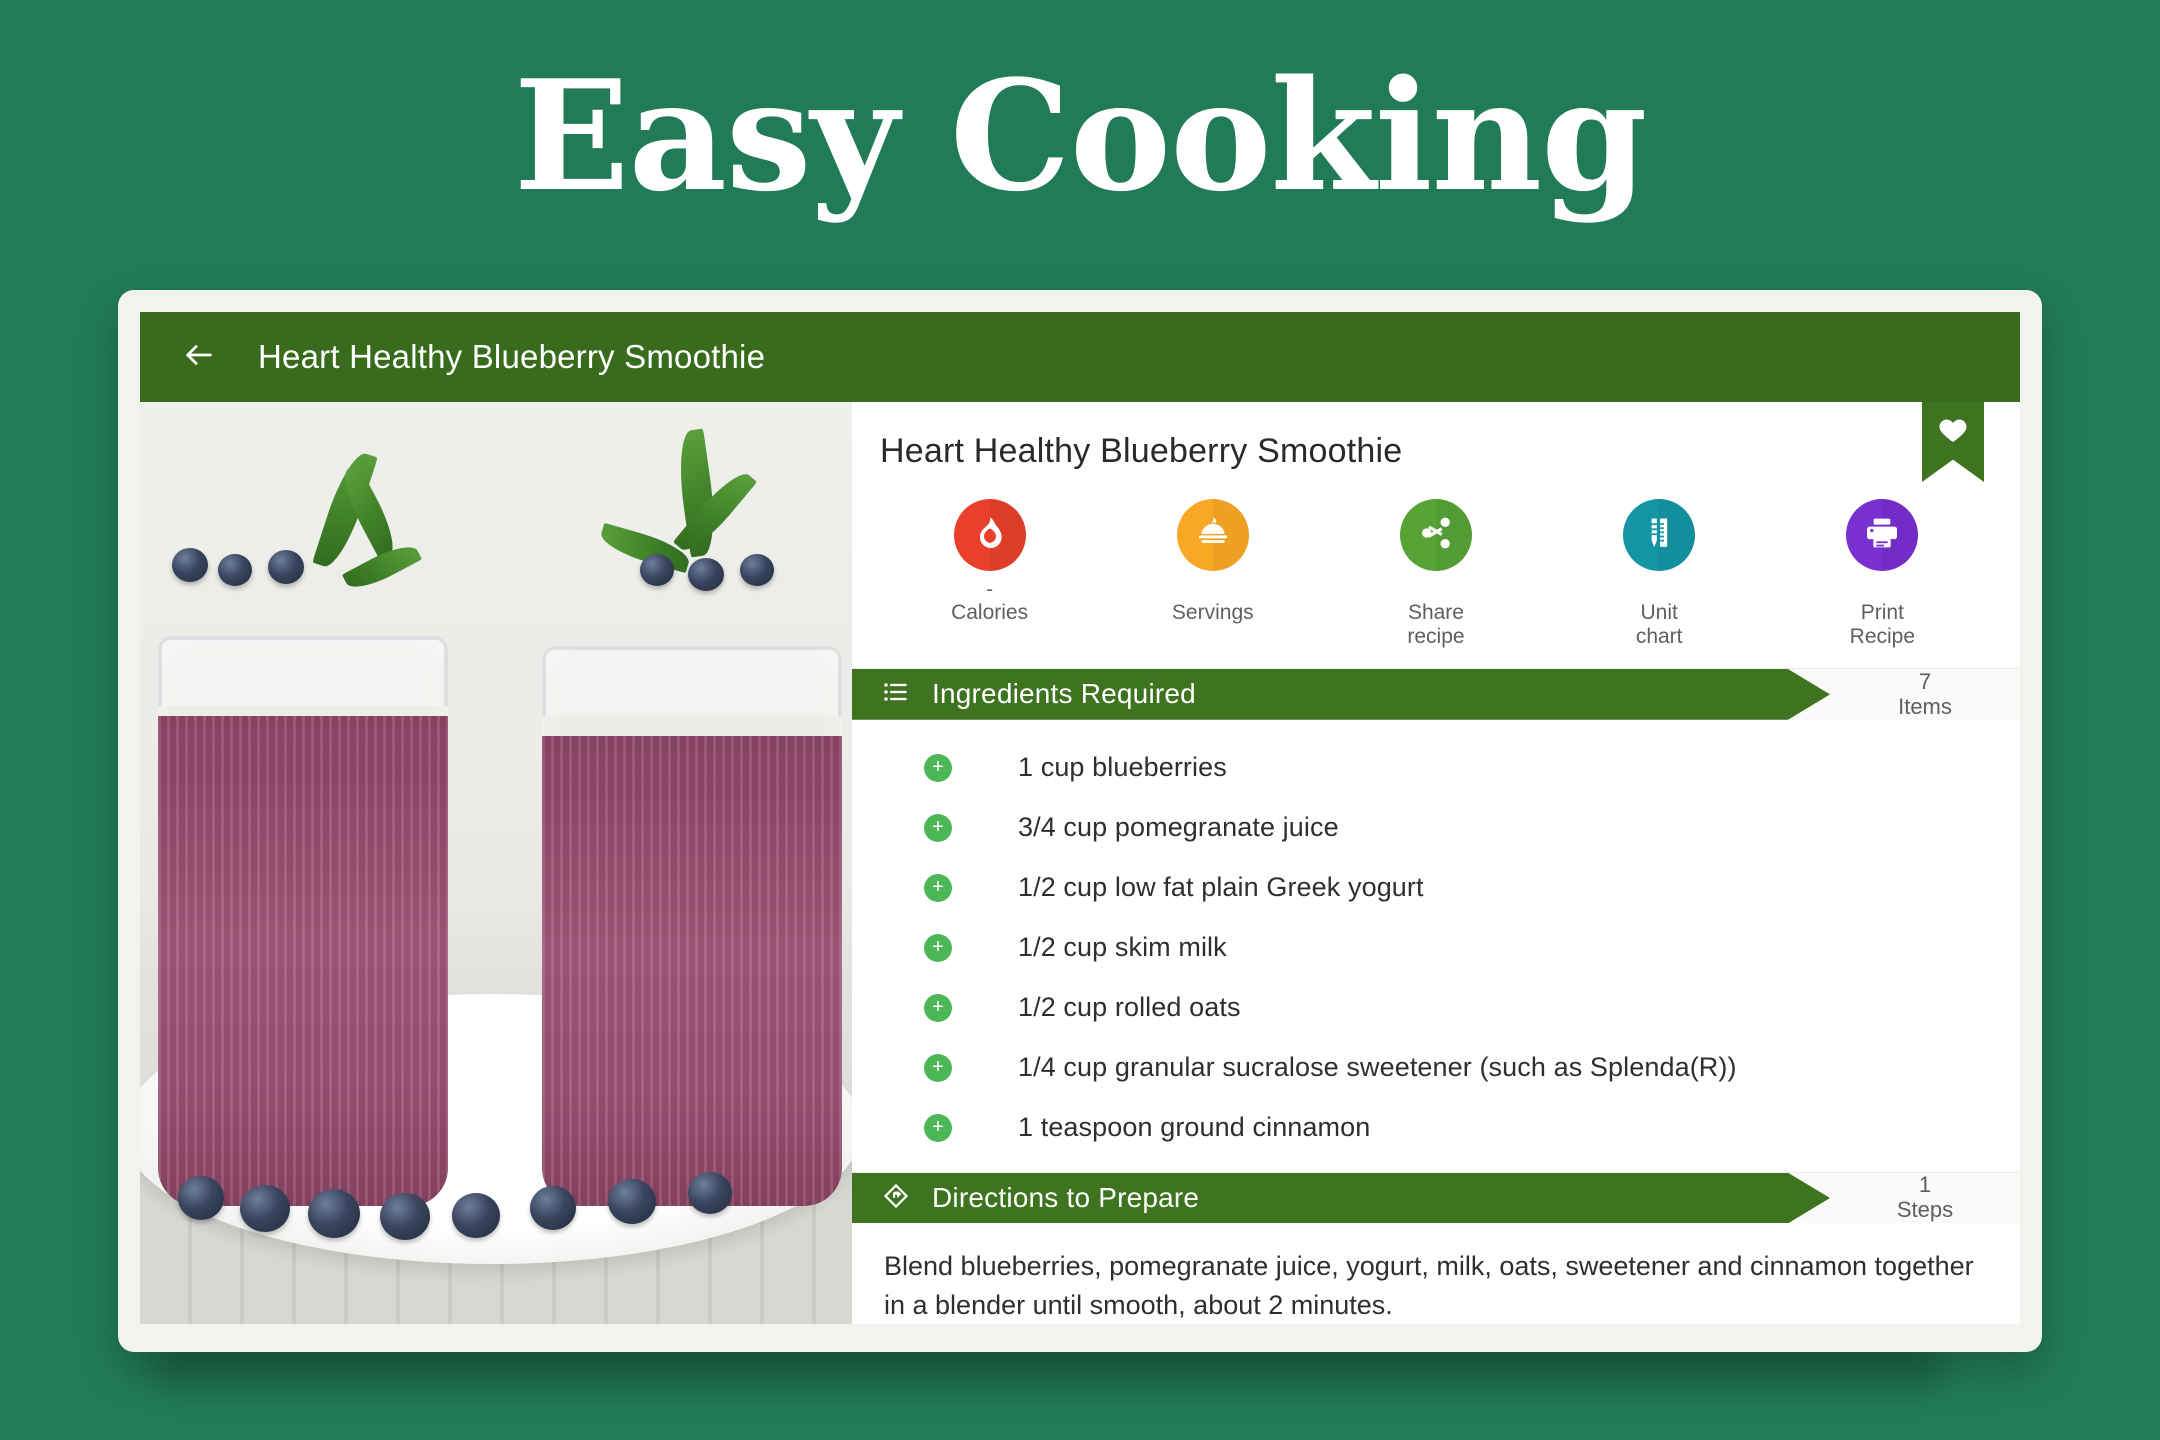 The height and width of the screenshot is (1440, 2160). What do you see at coordinates (1925, 1210) in the screenshot?
I see `directions-count-unit: Steps` at bounding box center [1925, 1210].